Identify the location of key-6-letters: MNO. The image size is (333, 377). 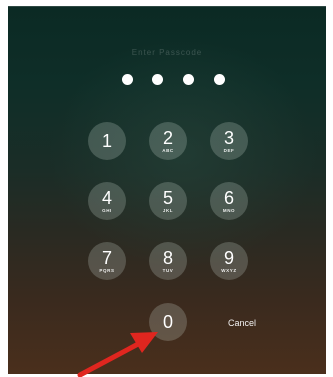
(229, 210).